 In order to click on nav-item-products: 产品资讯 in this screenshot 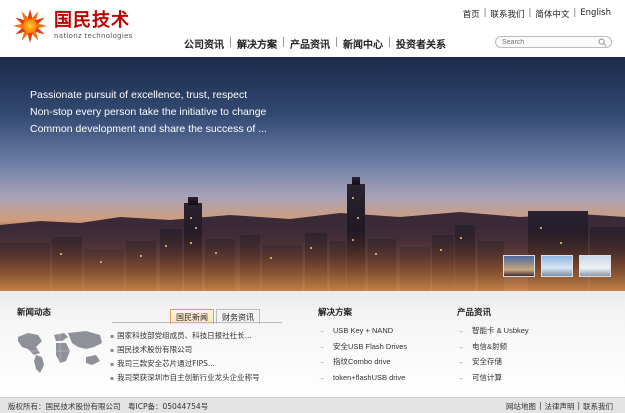, I will do `click(310, 43)`.